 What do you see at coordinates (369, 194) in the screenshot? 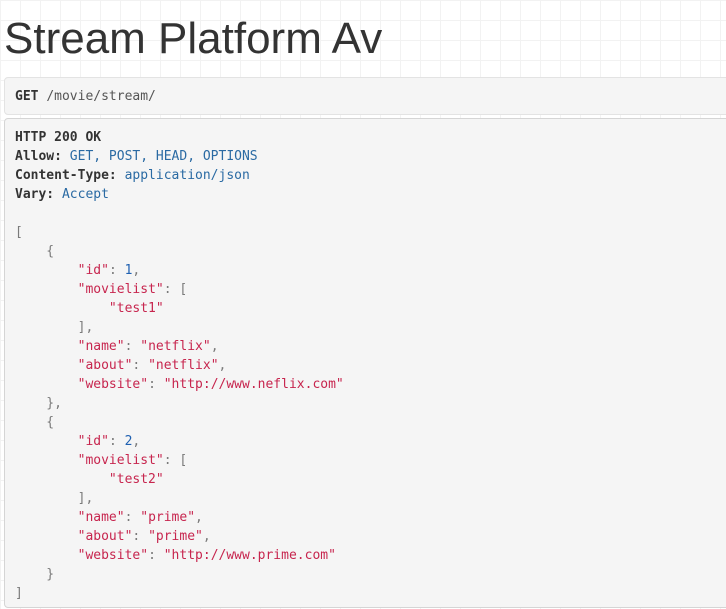
I see `response-header-vary: Vary: Accept` at bounding box center [369, 194].